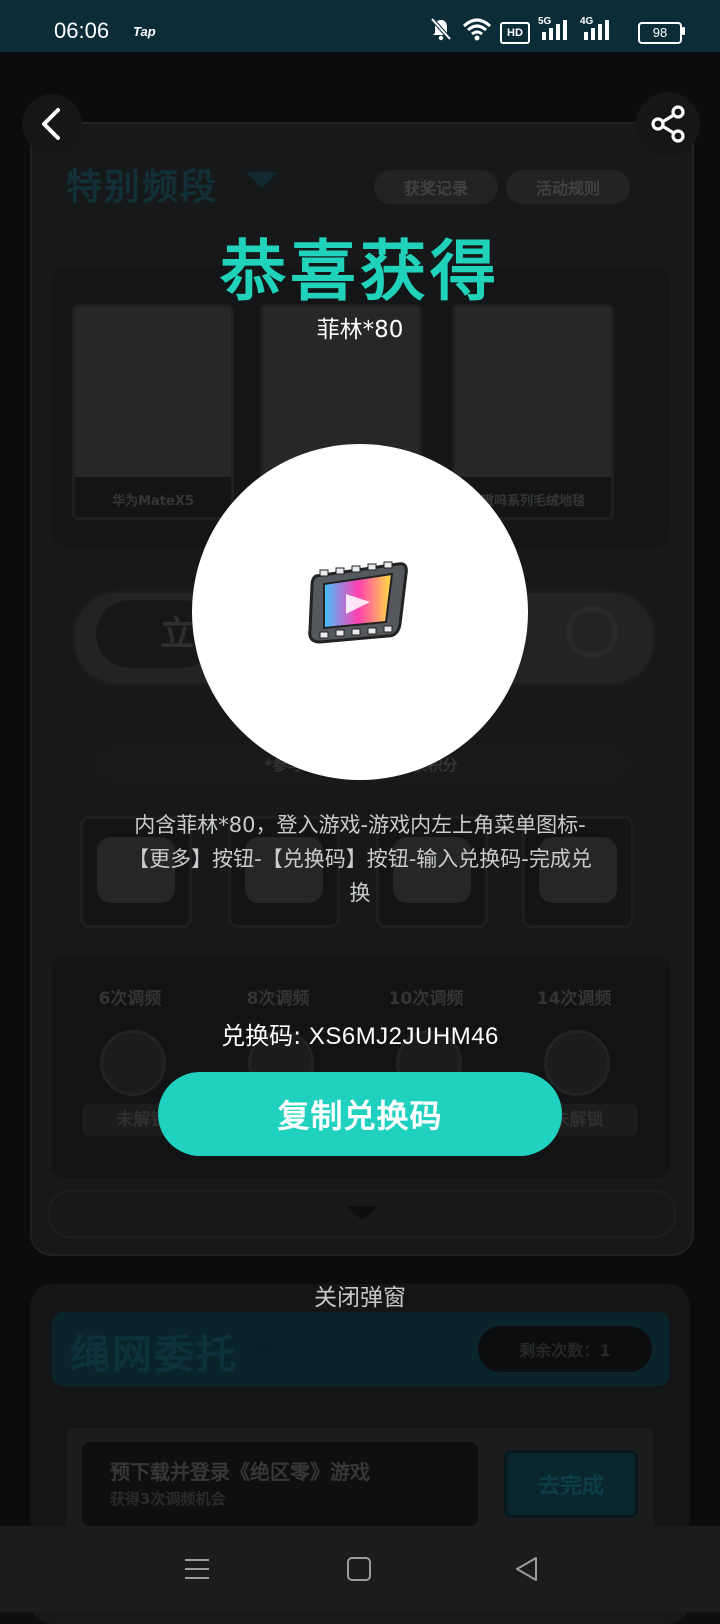  Describe the element at coordinates (265, 1036) in the screenshot. I see `redeem-code-label: 兑换码:` at that location.